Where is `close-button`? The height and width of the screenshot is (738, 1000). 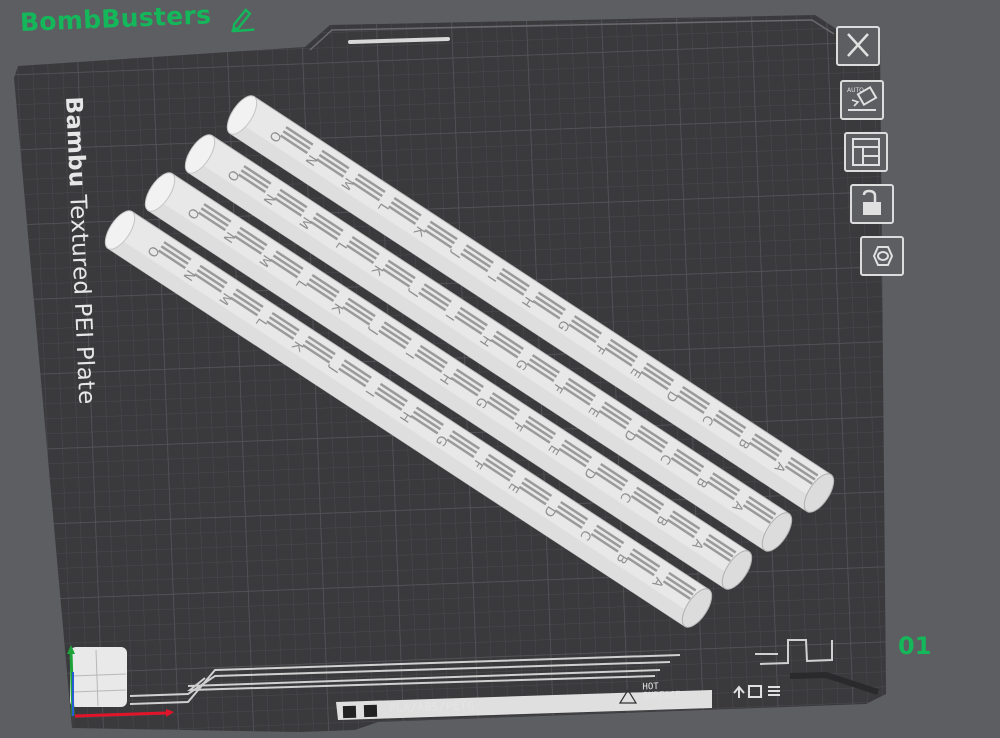 close-button is located at coordinates (858, 46).